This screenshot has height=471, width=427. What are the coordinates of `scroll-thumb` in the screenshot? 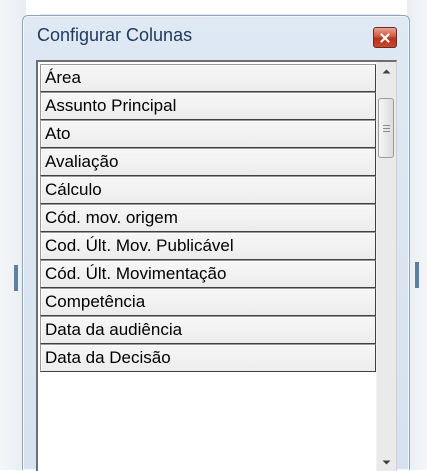 It's located at (386, 128).